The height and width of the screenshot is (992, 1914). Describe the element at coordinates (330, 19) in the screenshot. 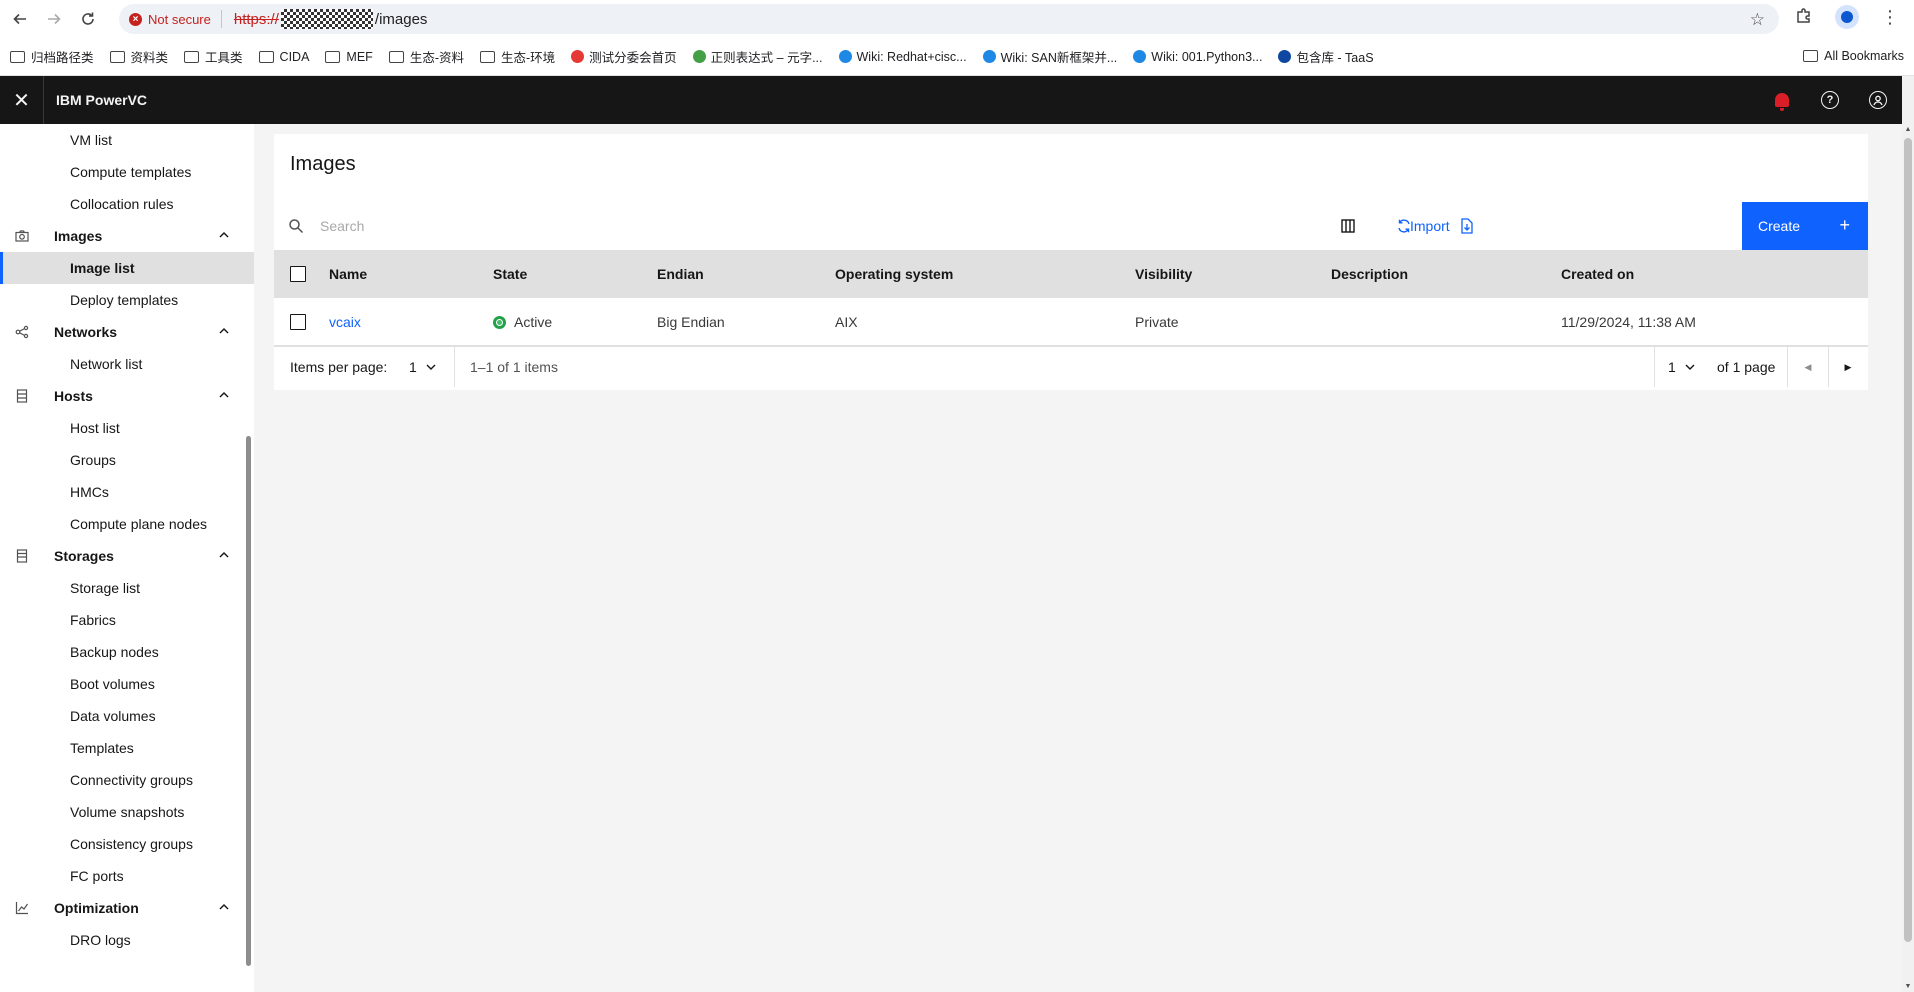

I see `url-text: https:// /images` at that location.